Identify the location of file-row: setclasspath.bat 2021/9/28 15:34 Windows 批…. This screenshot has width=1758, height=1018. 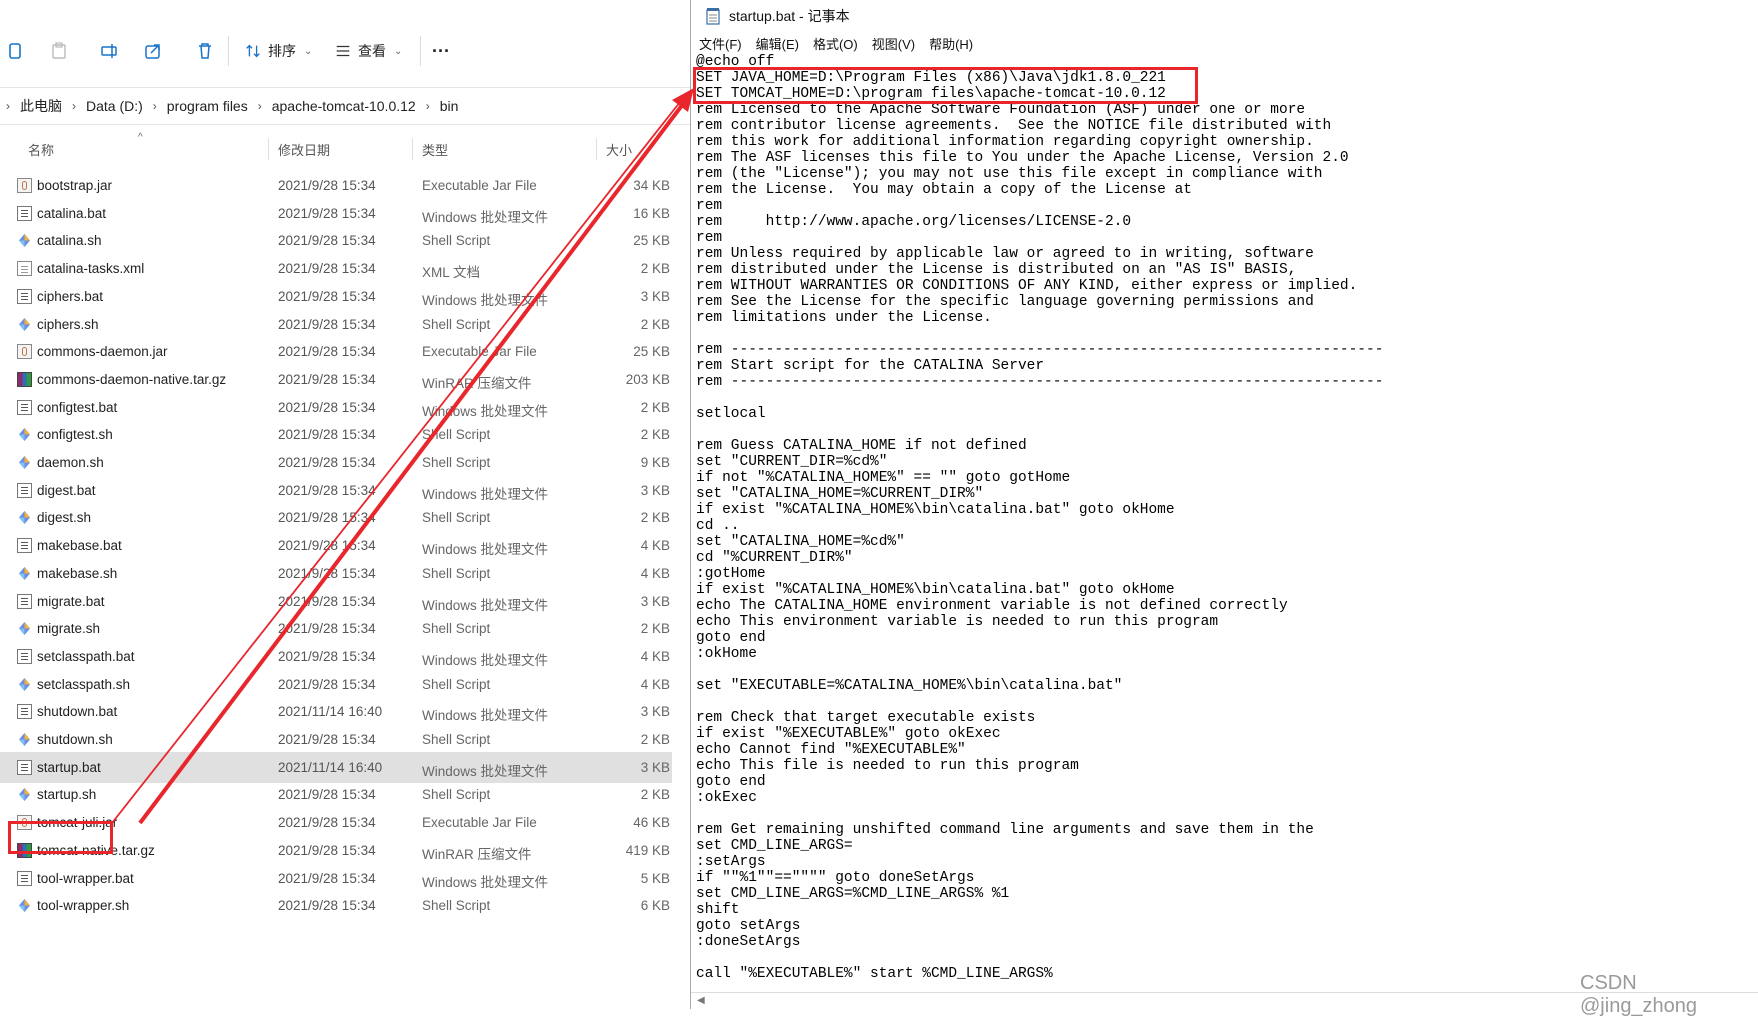
(336, 656).